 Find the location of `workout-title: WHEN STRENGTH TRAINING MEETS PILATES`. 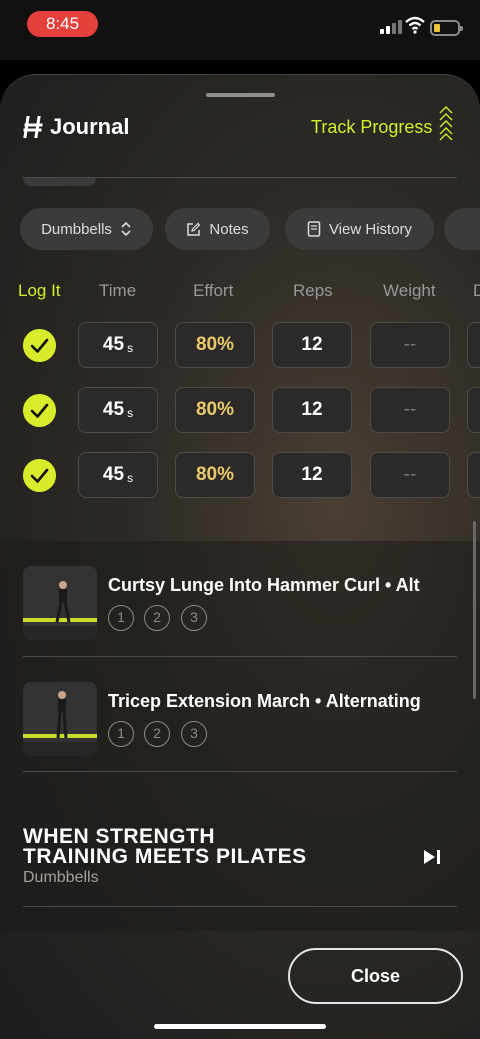

workout-title: WHEN STRENGTH TRAINING MEETS PILATES is located at coordinates (165, 846).